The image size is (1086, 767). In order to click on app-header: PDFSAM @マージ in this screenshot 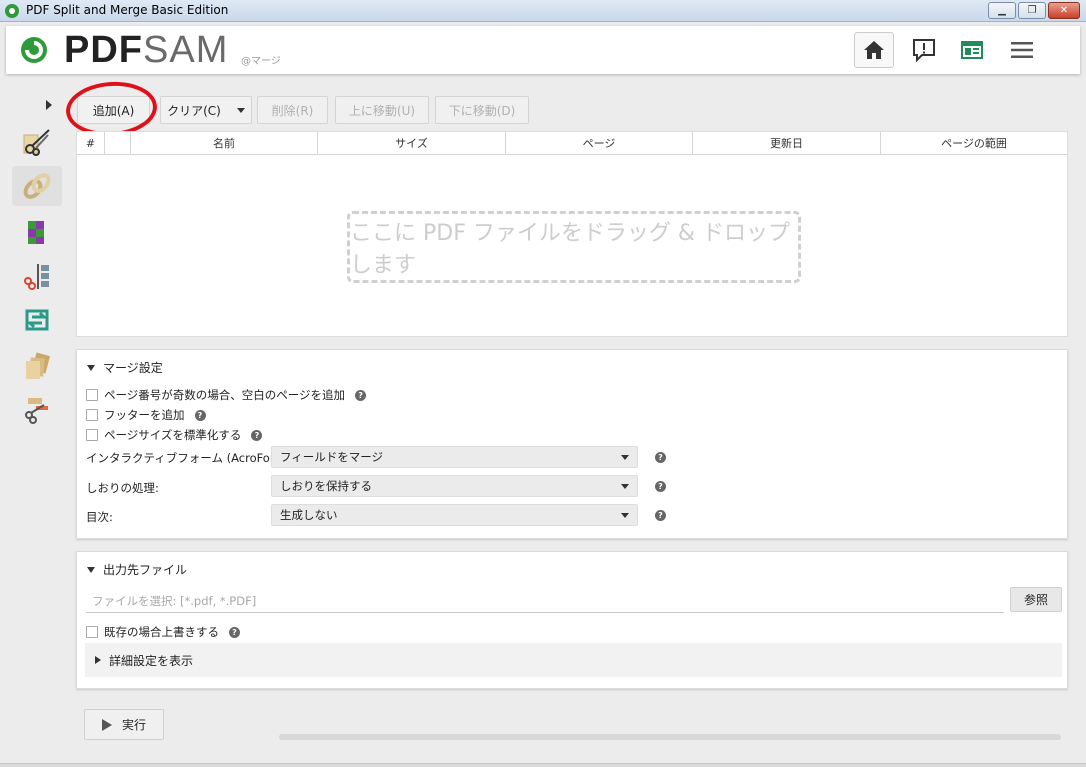, I will do `click(543, 50)`.